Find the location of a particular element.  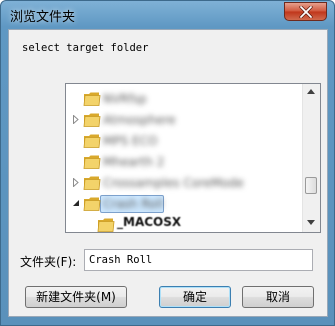

tree-item: Mhearth 2 is located at coordinates (185, 162).